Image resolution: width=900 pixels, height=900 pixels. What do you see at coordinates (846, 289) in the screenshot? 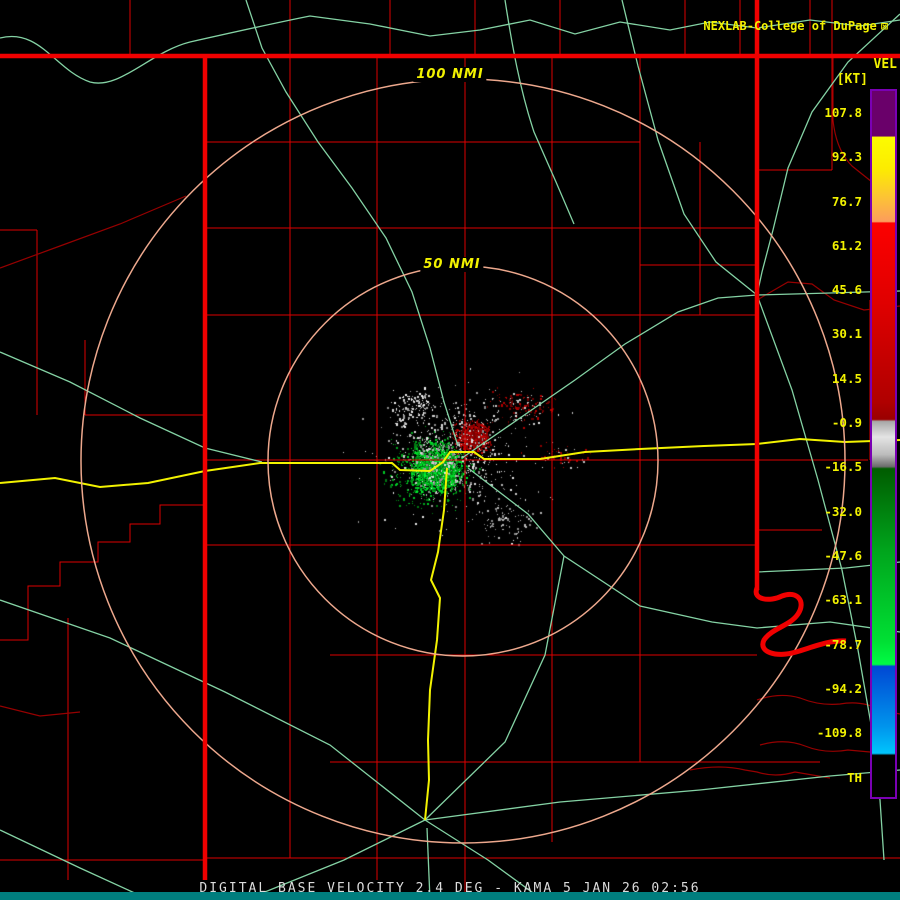
I see `colorbar-tick-label: 45.6` at bounding box center [846, 289].